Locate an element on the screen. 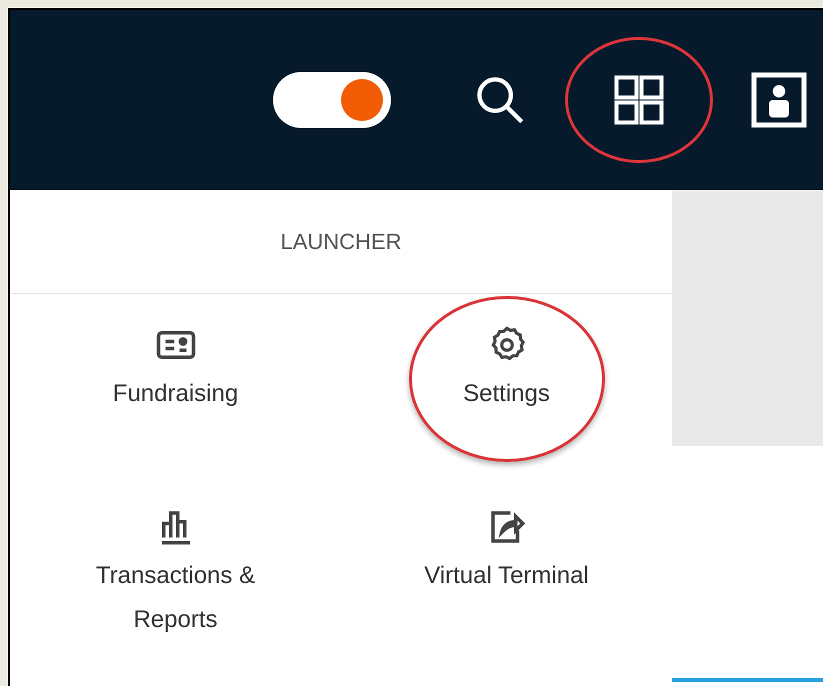  launcher-title: LAUNCHER is located at coordinates (341, 242).